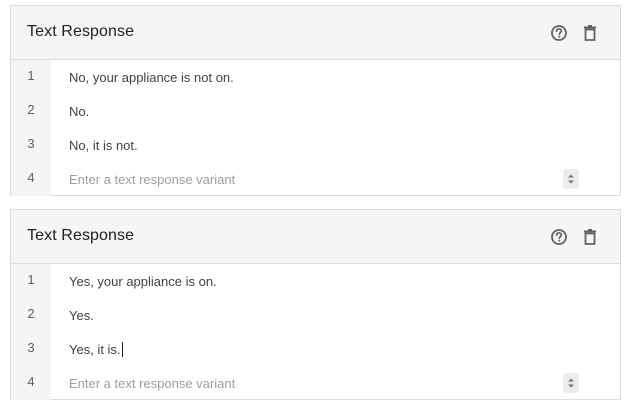 This screenshot has height=400, width=638. Describe the element at coordinates (143, 281) in the screenshot. I see `response-text: Yes, your appliance is on.` at that location.